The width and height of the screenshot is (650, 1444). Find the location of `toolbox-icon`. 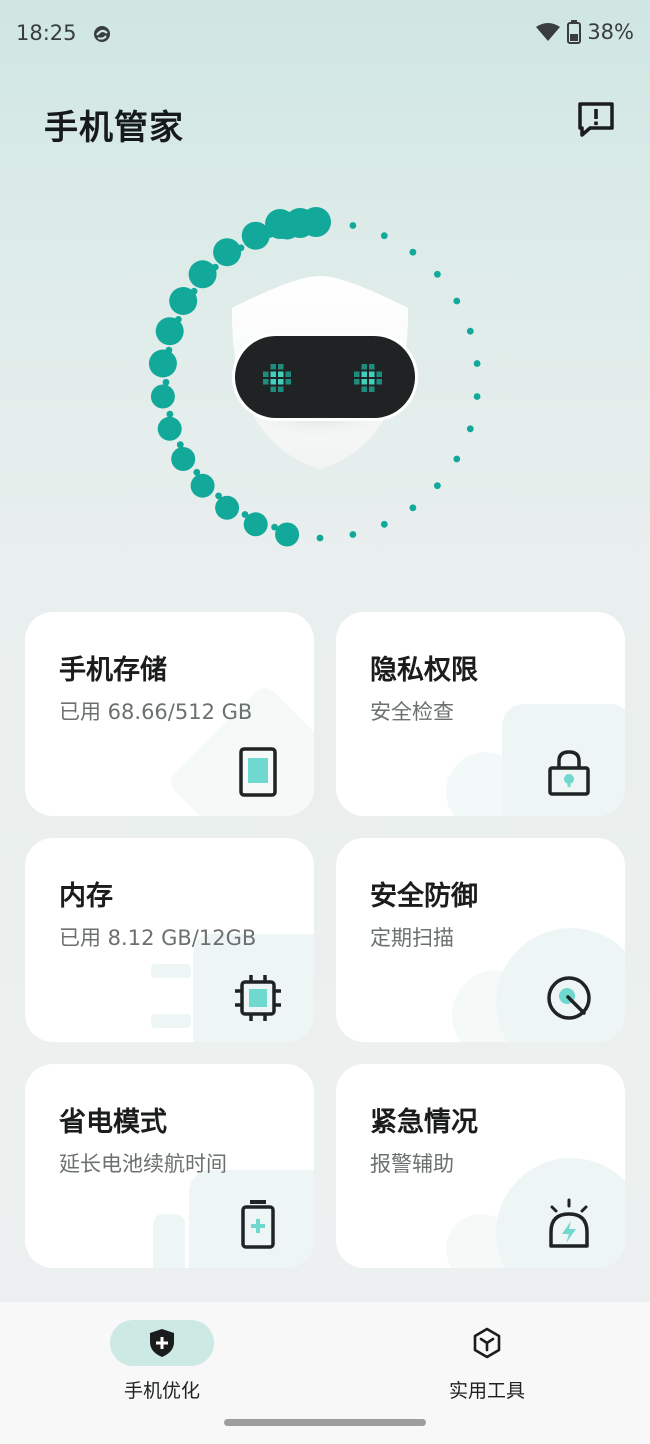

toolbox-icon is located at coordinates (487, 1343).